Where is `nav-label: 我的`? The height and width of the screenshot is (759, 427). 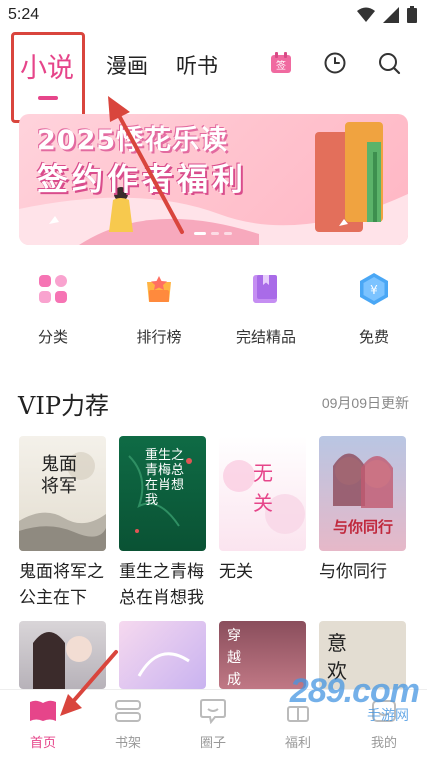 nav-label: 我的 is located at coordinates (383, 742).